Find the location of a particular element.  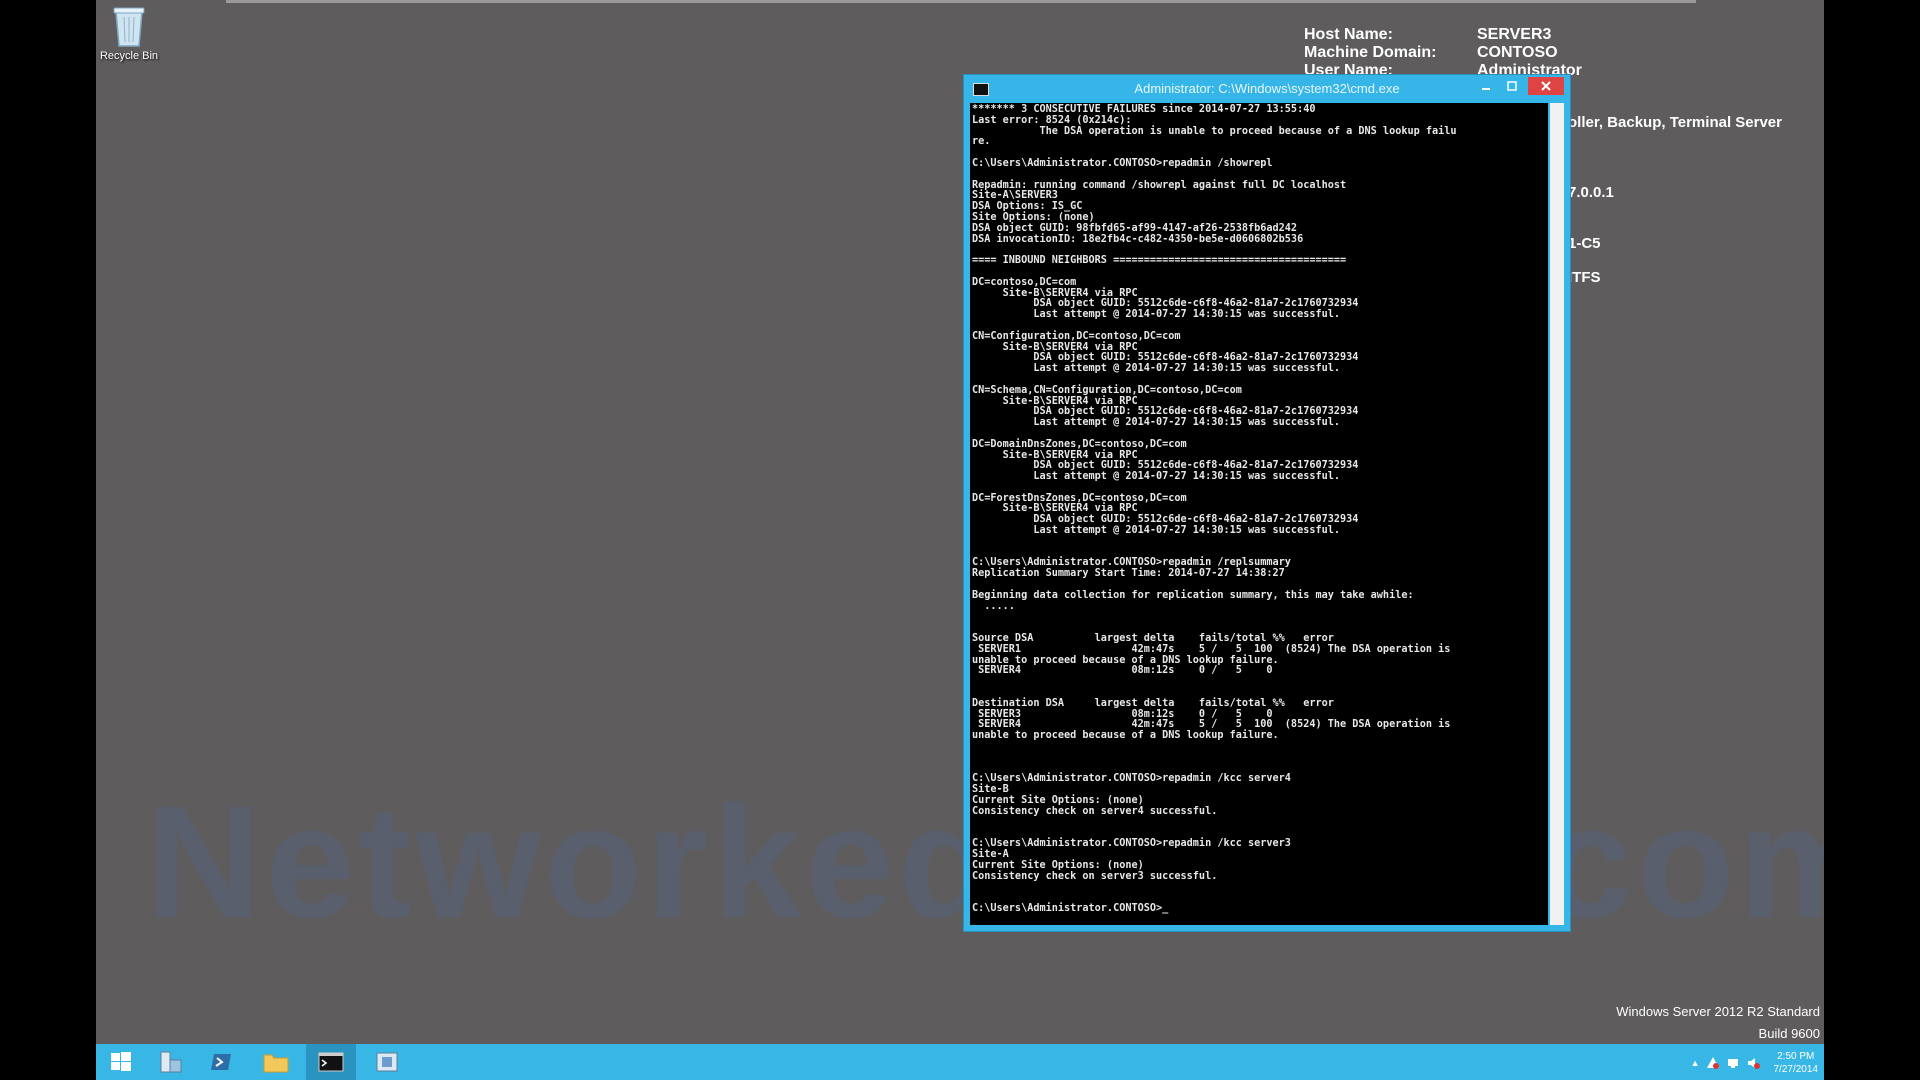

windows-logo-icon is located at coordinates (121, 1061).